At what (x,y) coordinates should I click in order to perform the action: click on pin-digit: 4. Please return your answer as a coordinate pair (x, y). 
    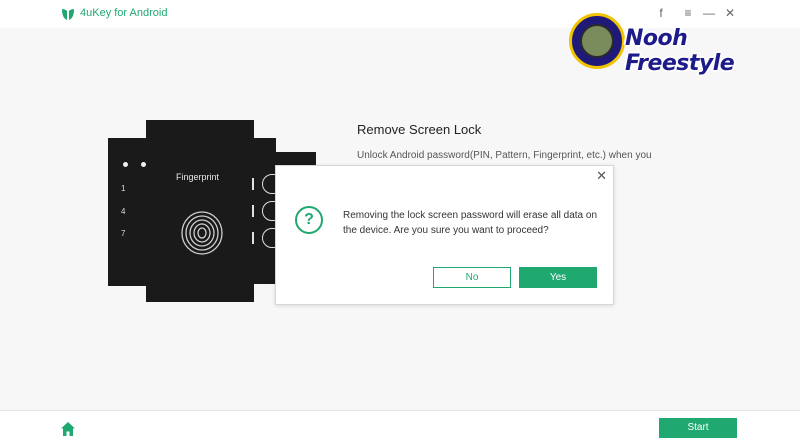
    Looking at the image, I should click on (123, 211).